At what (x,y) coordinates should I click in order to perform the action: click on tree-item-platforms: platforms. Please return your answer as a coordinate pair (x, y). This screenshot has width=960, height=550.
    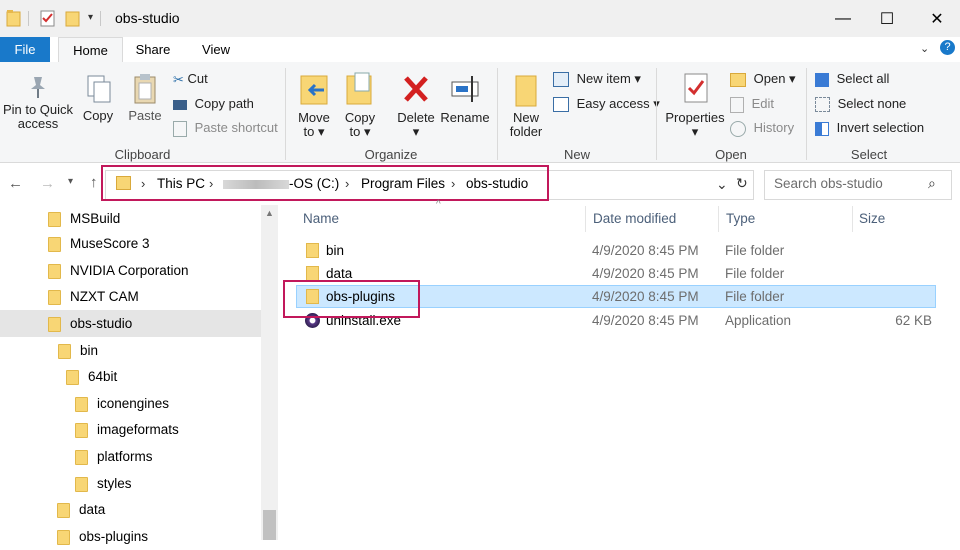
    Looking at the image, I should click on (130, 456).